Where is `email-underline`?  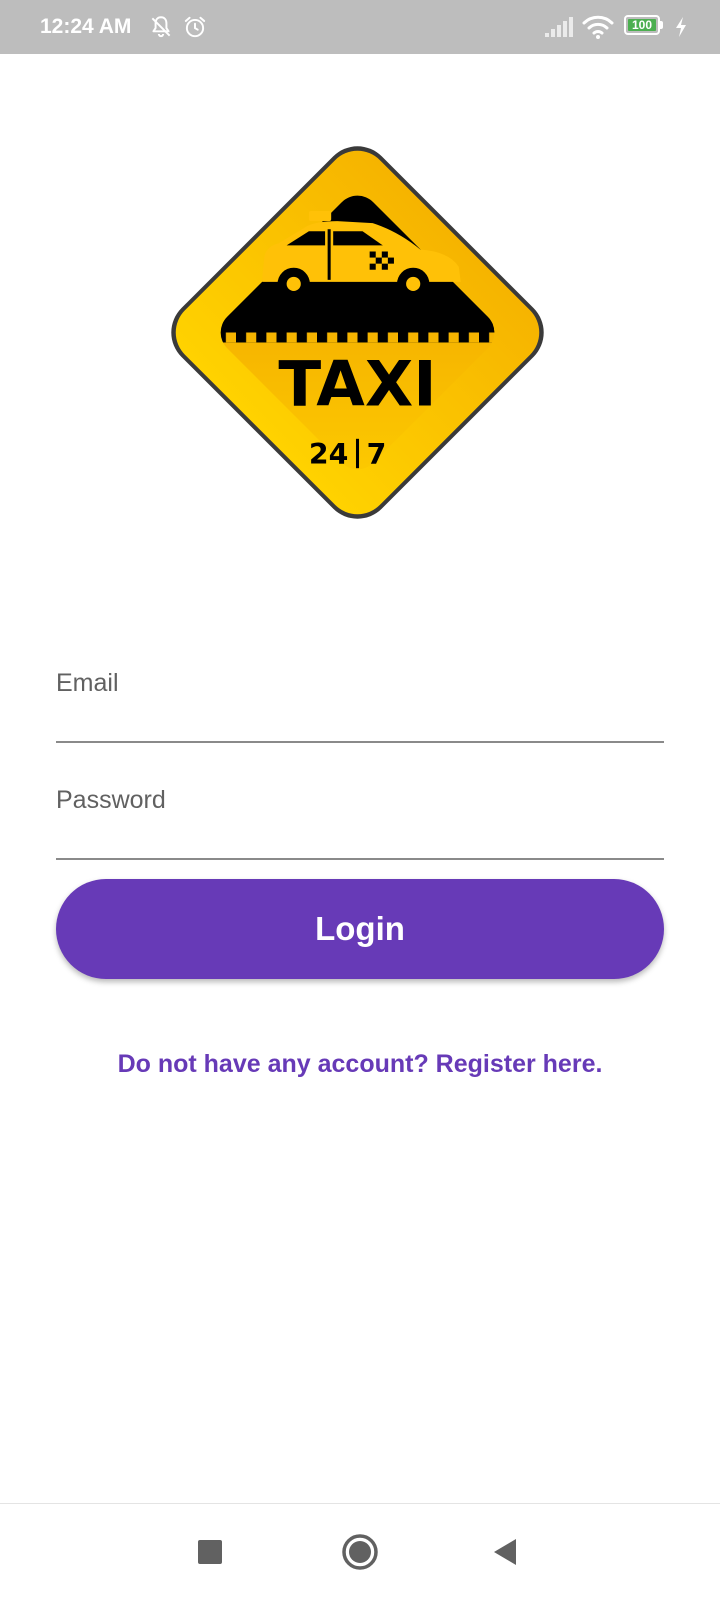 email-underline is located at coordinates (360, 742).